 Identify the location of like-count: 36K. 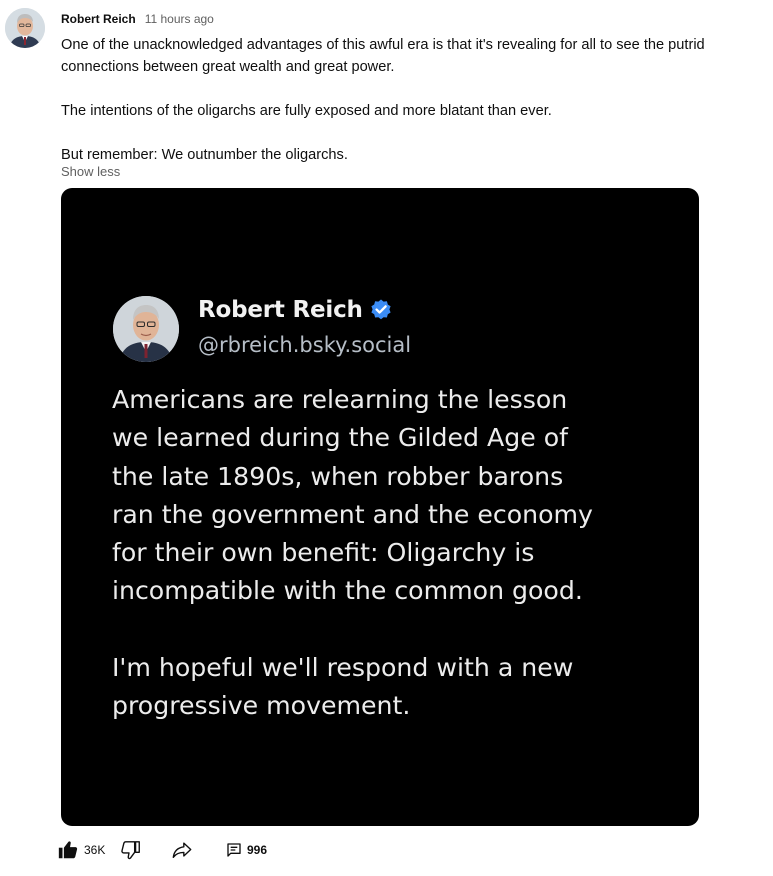
(95, 850).